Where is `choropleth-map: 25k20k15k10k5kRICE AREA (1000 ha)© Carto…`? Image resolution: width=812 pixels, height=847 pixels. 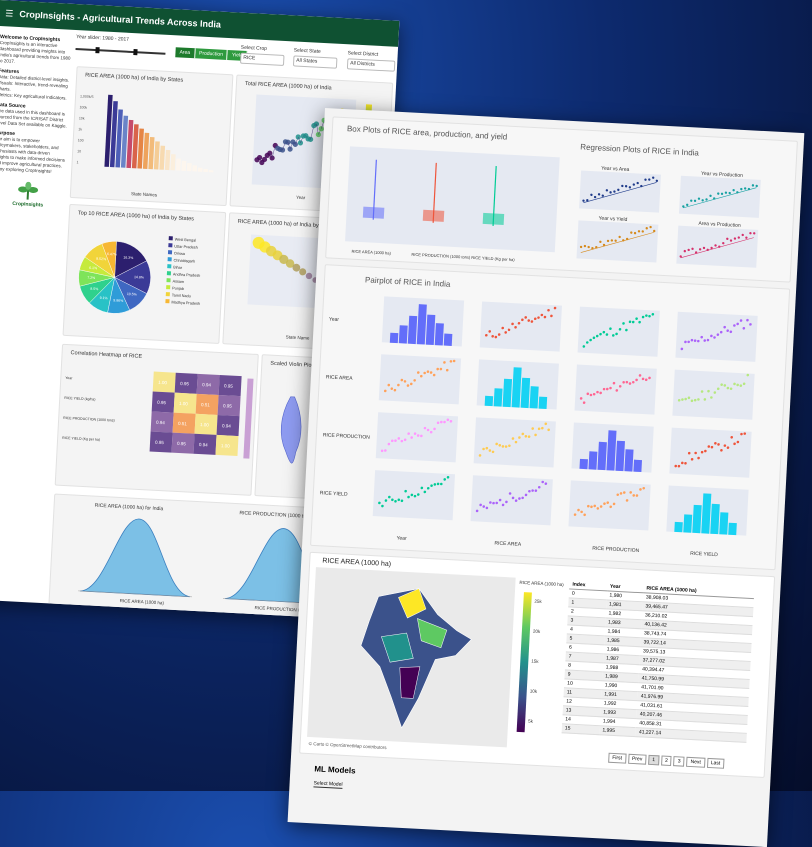
choropleth-map: 25k20k15k10k5kRICE AREA (1000 ha)© Carto… is located at coordinates (435, 659).